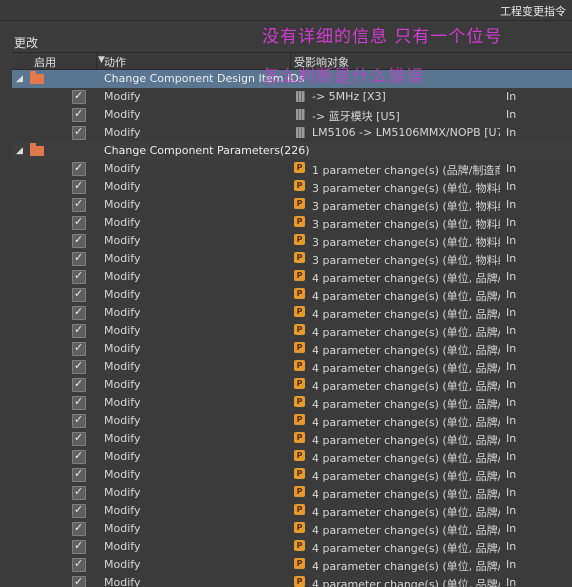  I want to click on change-row: Modify P 1 parameter change(s) (品牌/制造商) In, so click(292, 169).